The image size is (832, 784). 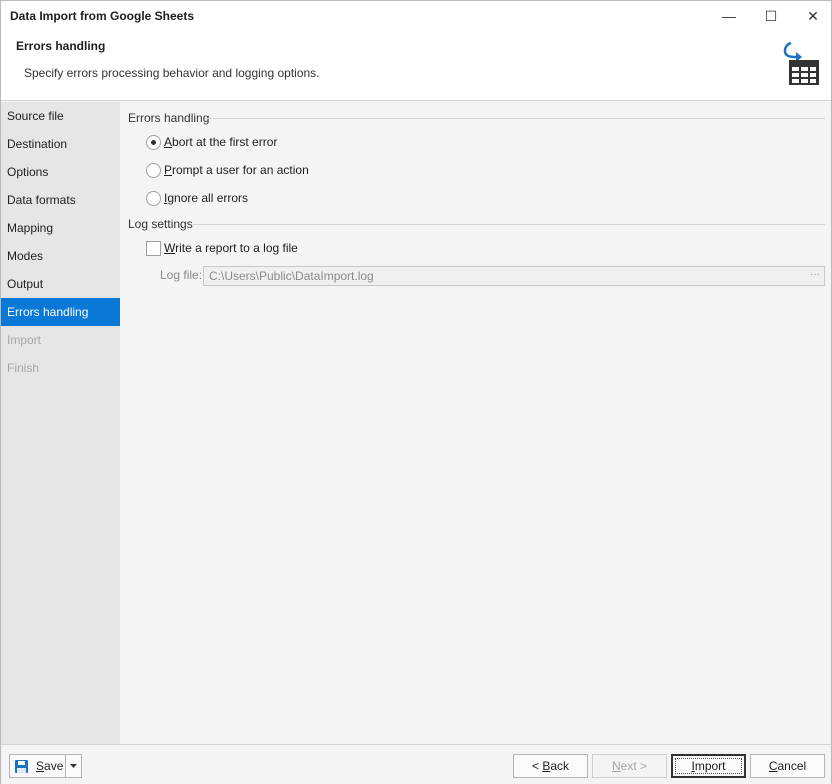 What do you see at coordinates (708, 766) in the screenshot?
I see `import-button: Import` at bounding box center [708, 766].